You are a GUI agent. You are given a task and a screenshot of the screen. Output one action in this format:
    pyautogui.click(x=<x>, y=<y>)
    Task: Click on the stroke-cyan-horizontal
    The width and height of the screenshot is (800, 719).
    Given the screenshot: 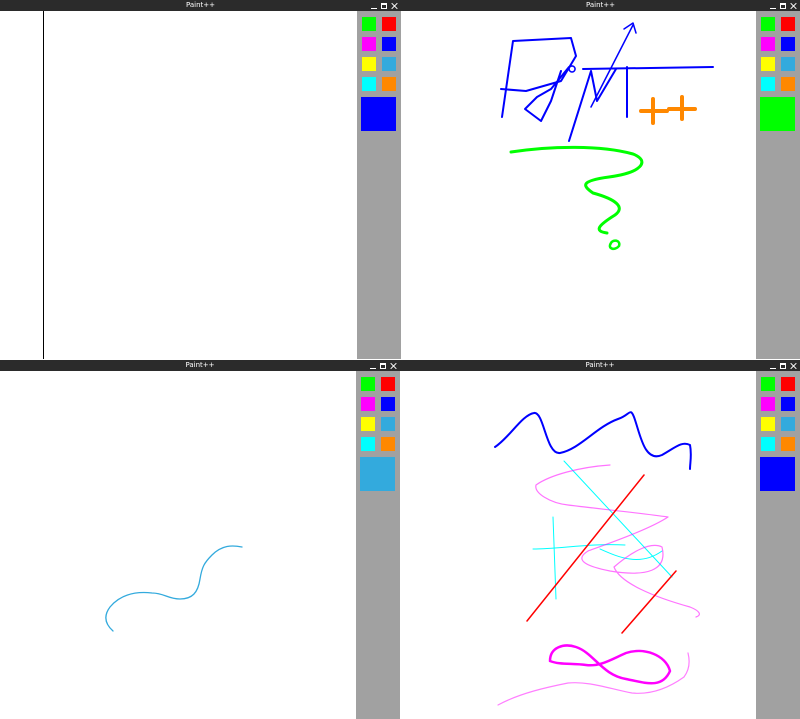 What is the action you would take?
    pyautogui.click(x=579, y=547)
    